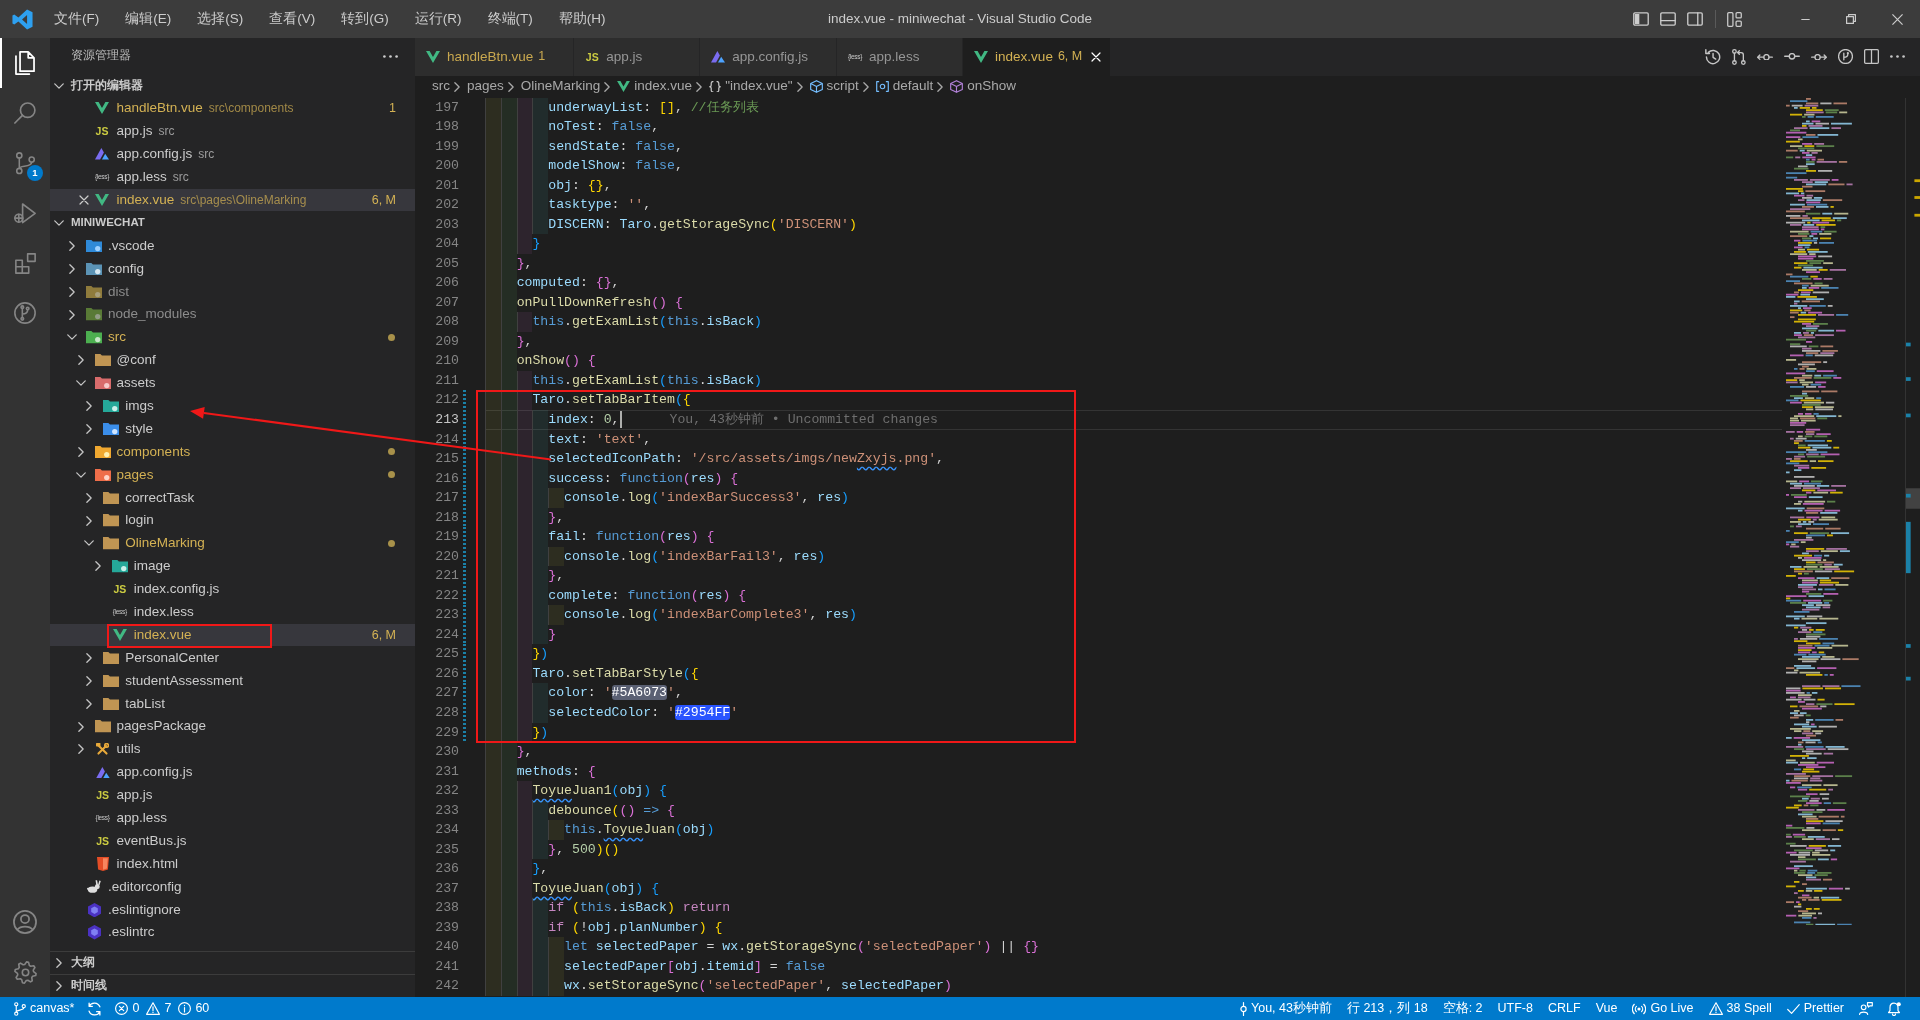 The height and width of the screenshot is (1020, 1920). Describe the element at coordinates (25, 163) in the screenshot. I see `source-control-button: 1` at that location.